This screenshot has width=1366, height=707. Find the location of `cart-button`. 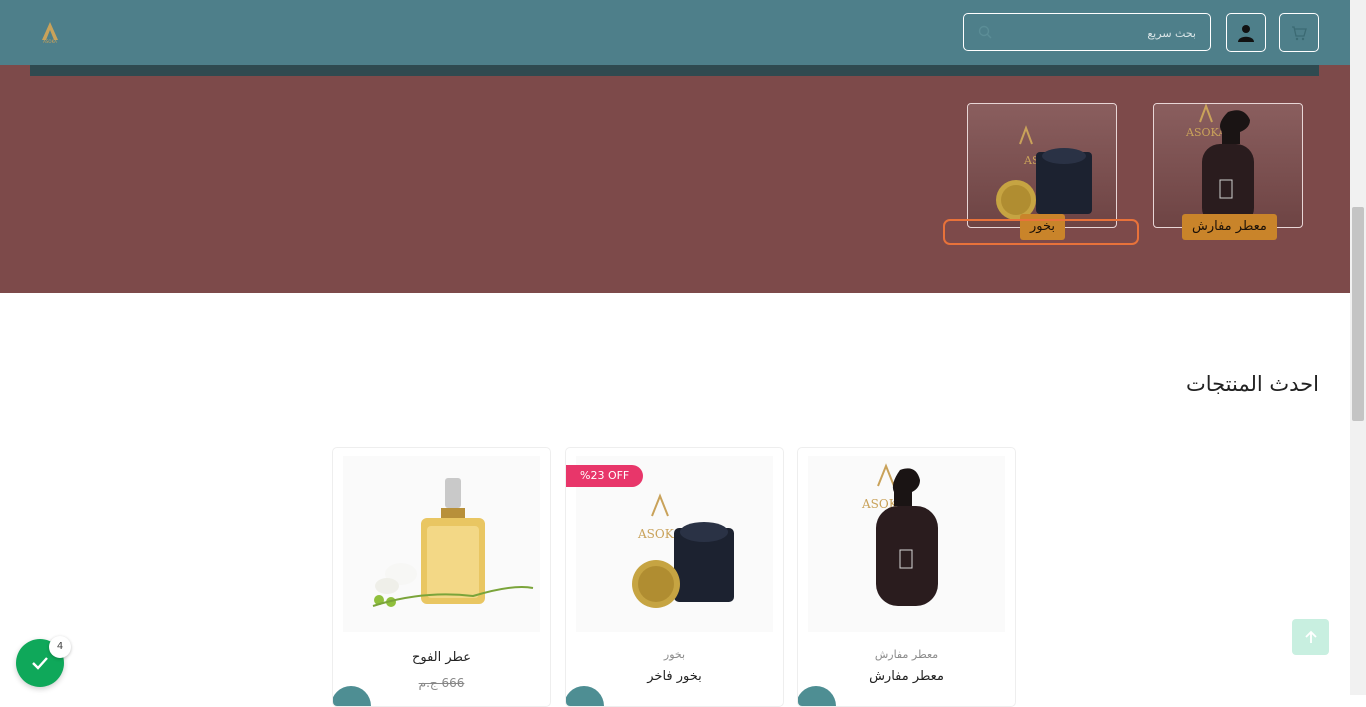

cart-button is located at coordinates (1299, 32).